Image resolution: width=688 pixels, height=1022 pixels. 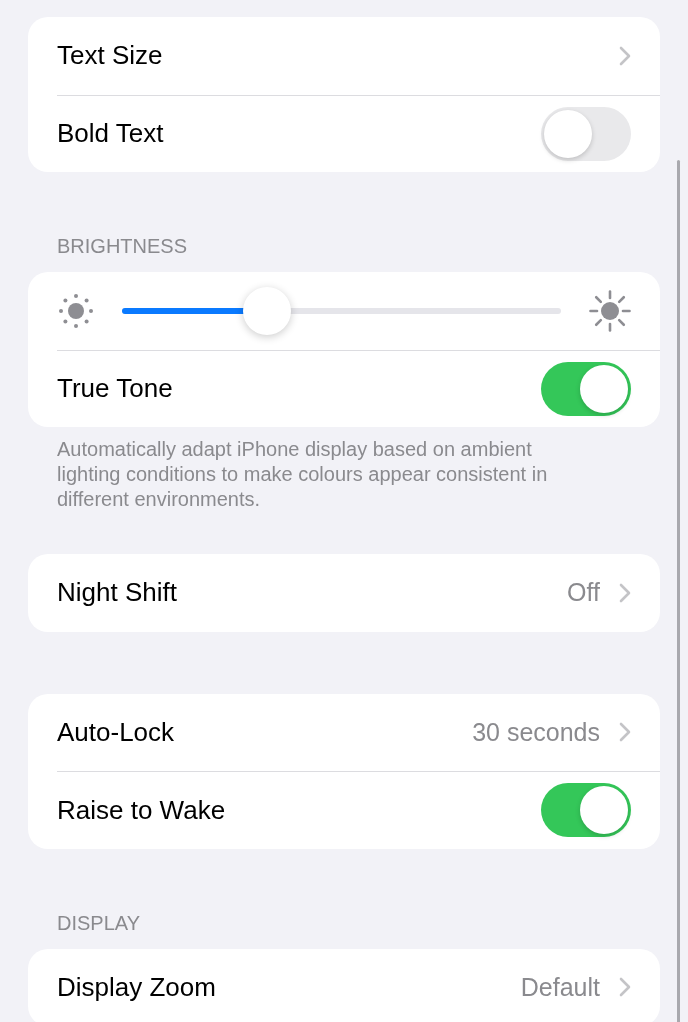 I want to click on setting-value: Default, so click(x=560, y=987).